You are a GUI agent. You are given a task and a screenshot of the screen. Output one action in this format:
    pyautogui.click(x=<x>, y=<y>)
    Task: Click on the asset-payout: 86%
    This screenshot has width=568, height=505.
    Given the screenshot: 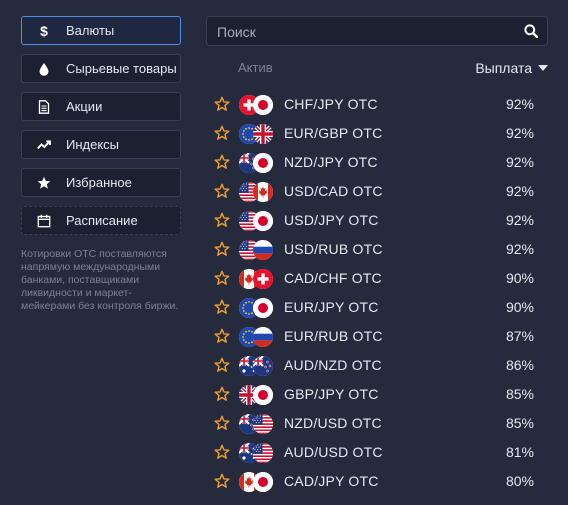 What is the action you would take?
    pyautogui.click(x=519, y=364)
    